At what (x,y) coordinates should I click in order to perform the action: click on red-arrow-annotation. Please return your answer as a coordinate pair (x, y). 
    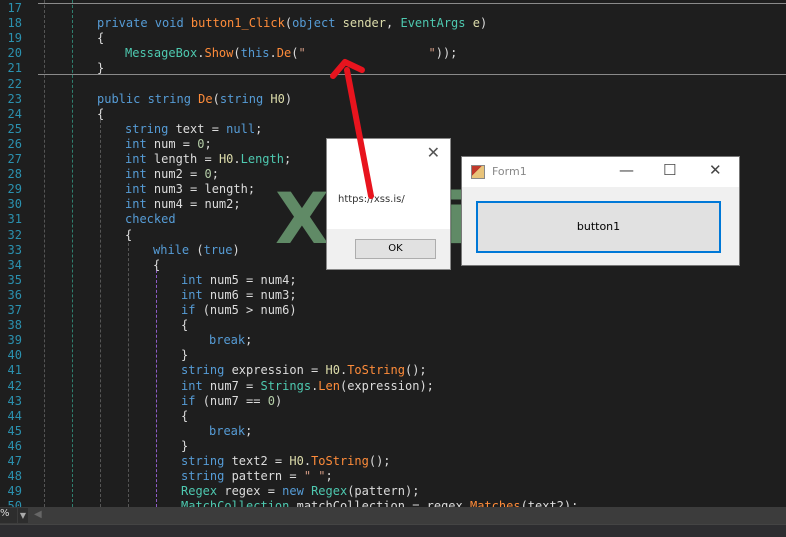
    Looking at the image, I should click on (352, 129).